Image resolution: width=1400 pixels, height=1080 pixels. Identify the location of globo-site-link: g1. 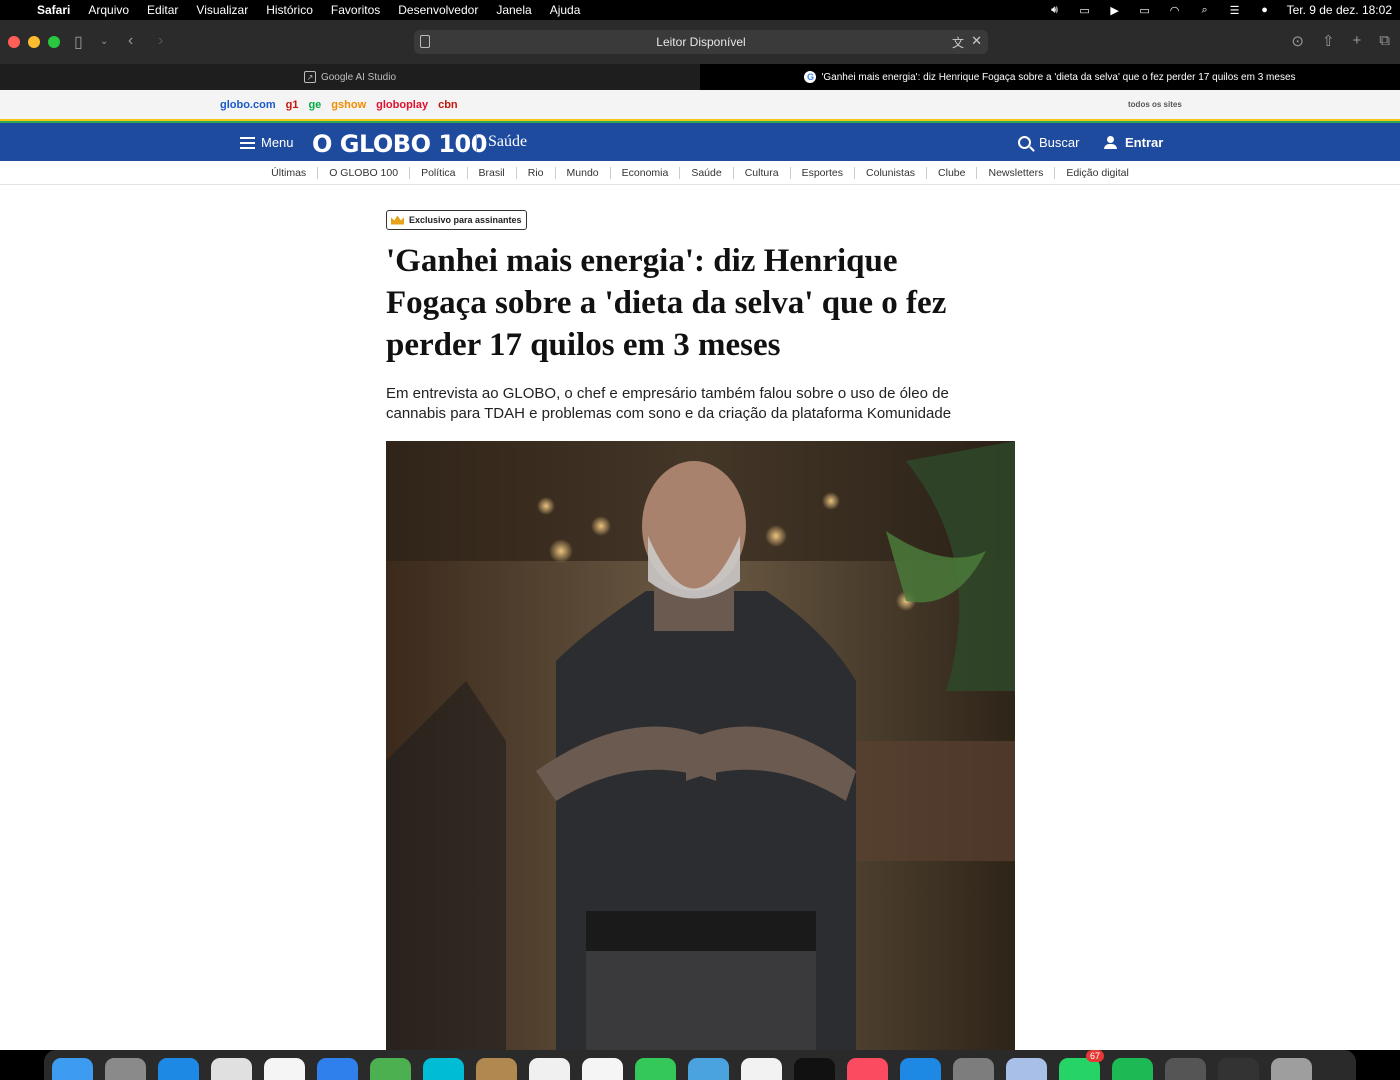
(292, 105).